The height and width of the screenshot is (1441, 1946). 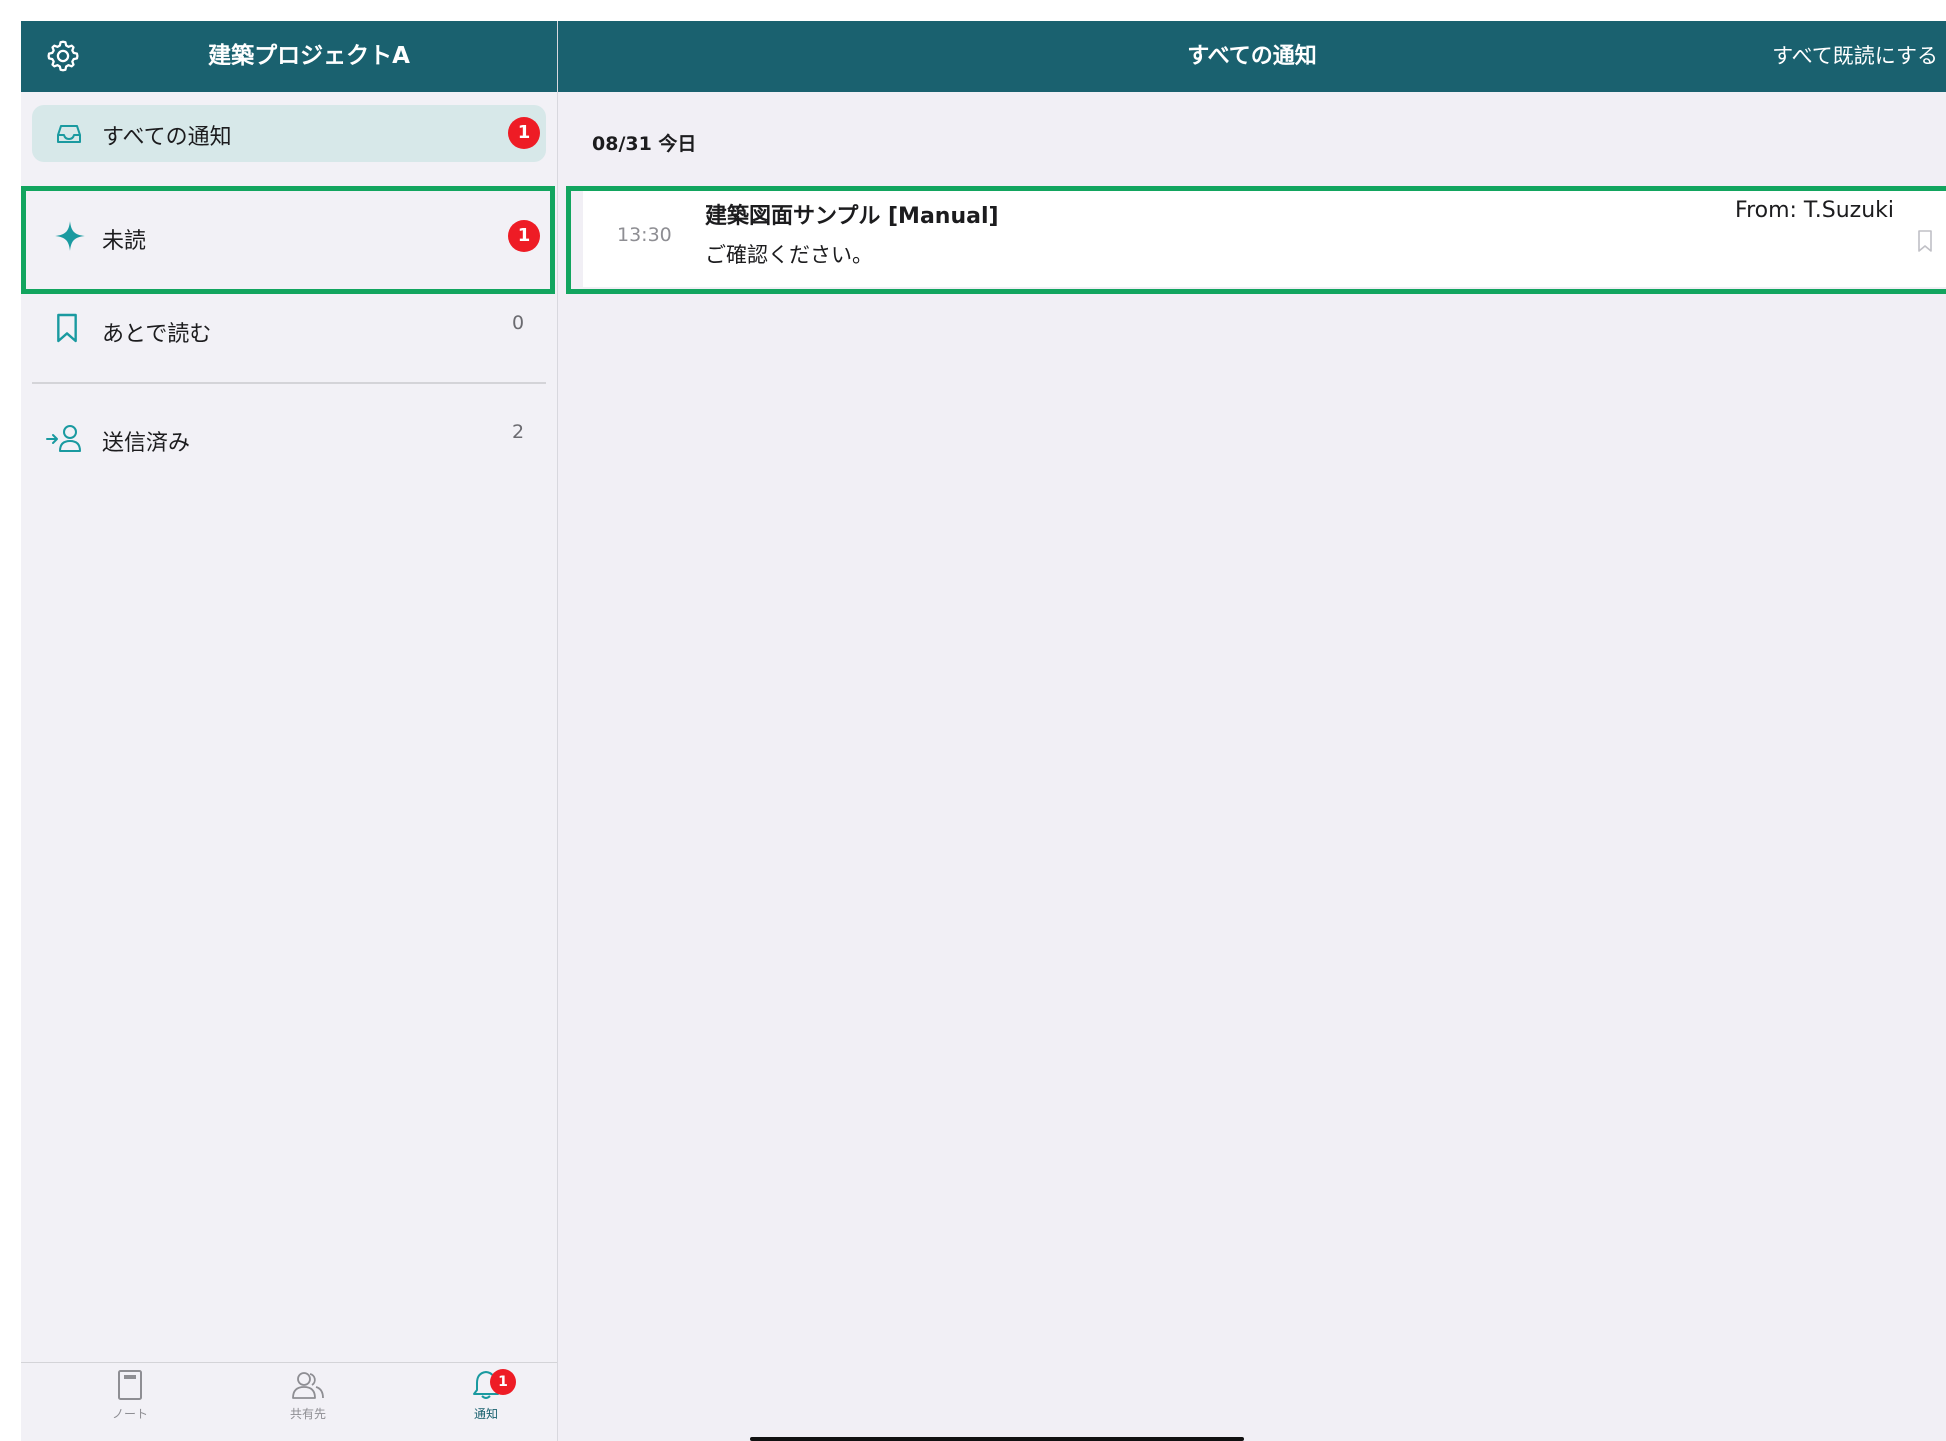 I want to click on gear-icon, so click(x=63, y=56).